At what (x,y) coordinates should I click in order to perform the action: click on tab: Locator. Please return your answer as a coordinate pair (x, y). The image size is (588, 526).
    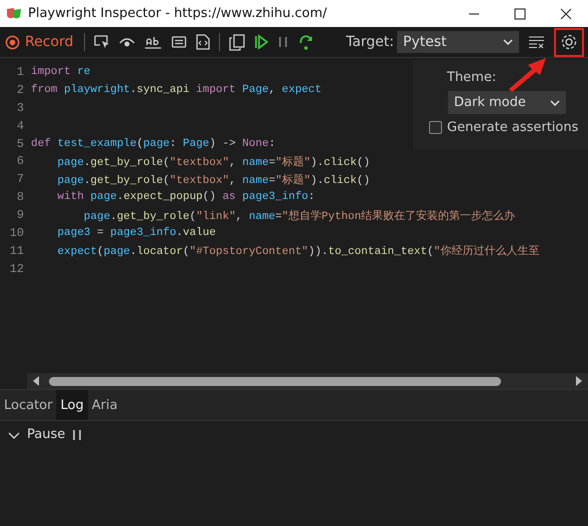
    Looking at the image, I should click on (28, 405).